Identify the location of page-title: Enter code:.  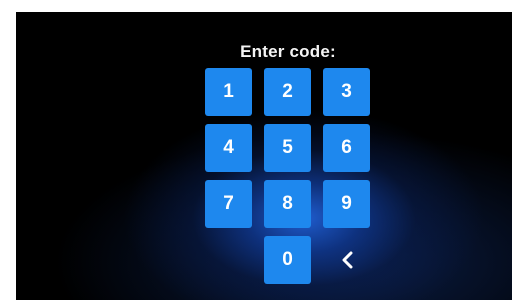
(288, 51).